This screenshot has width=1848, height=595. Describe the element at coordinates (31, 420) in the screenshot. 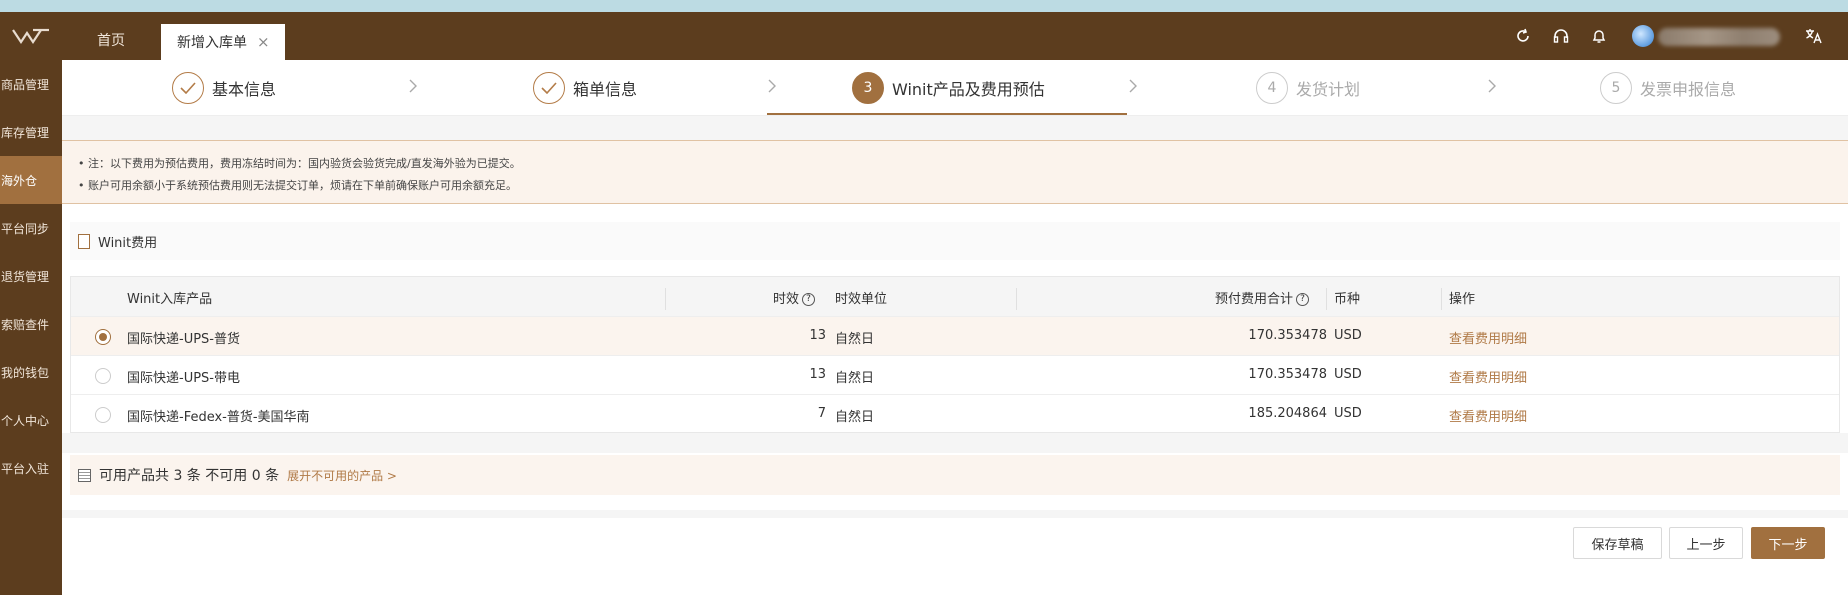

I see `sidebar-item-personal-center: 个人中心` at that location.